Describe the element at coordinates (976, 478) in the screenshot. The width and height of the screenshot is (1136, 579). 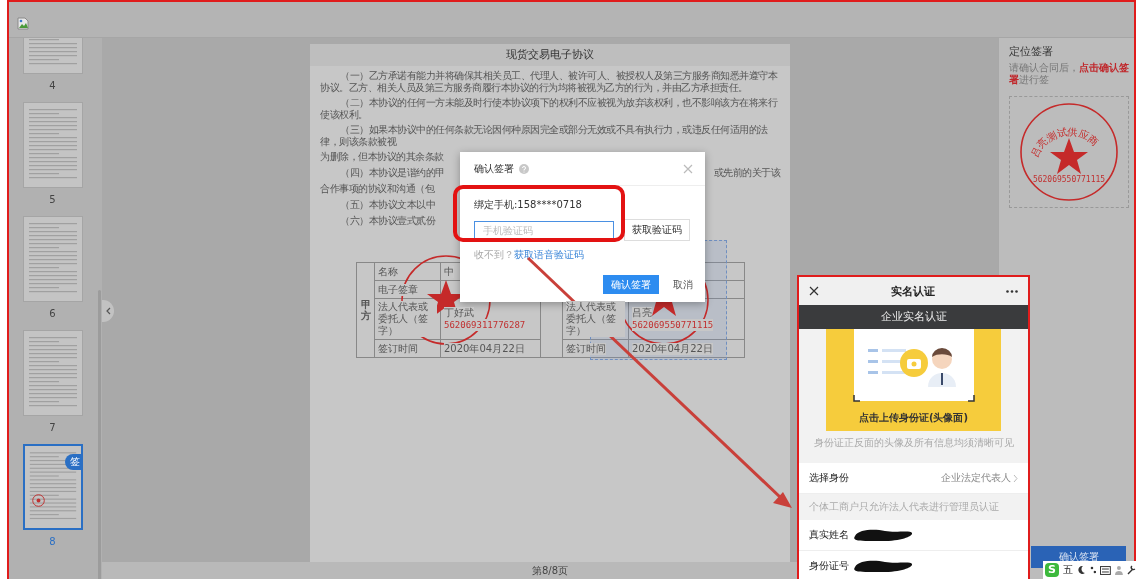
I see `field-value: 企业法定代表人` at that location.